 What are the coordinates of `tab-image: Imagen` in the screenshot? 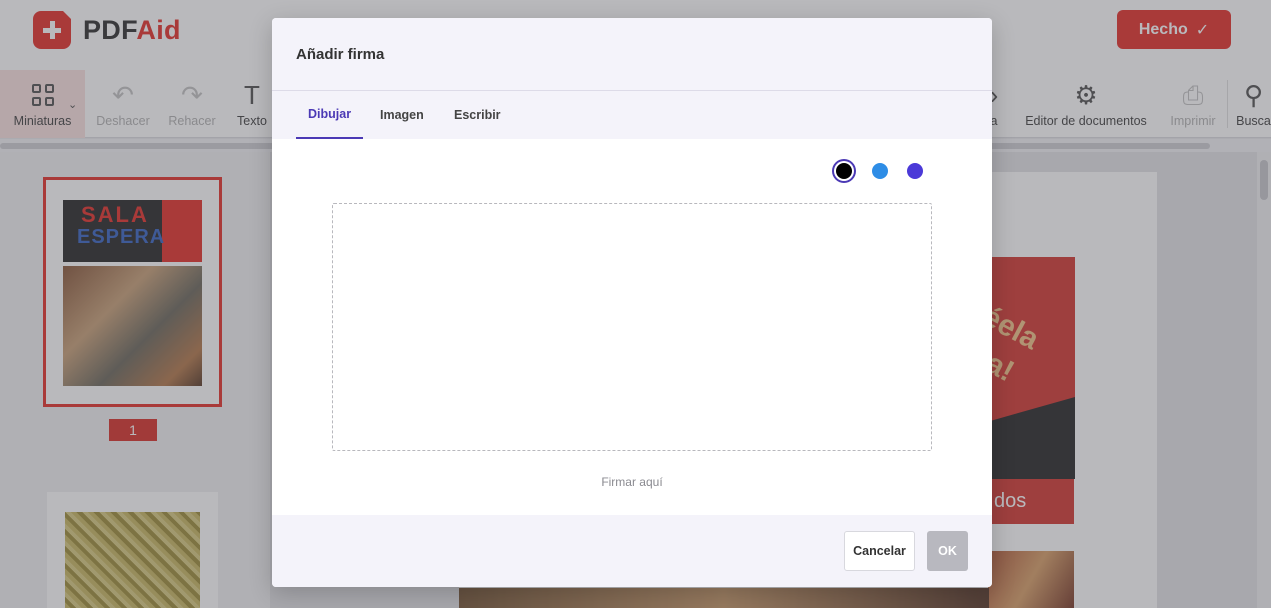 It's located at (402, 115).